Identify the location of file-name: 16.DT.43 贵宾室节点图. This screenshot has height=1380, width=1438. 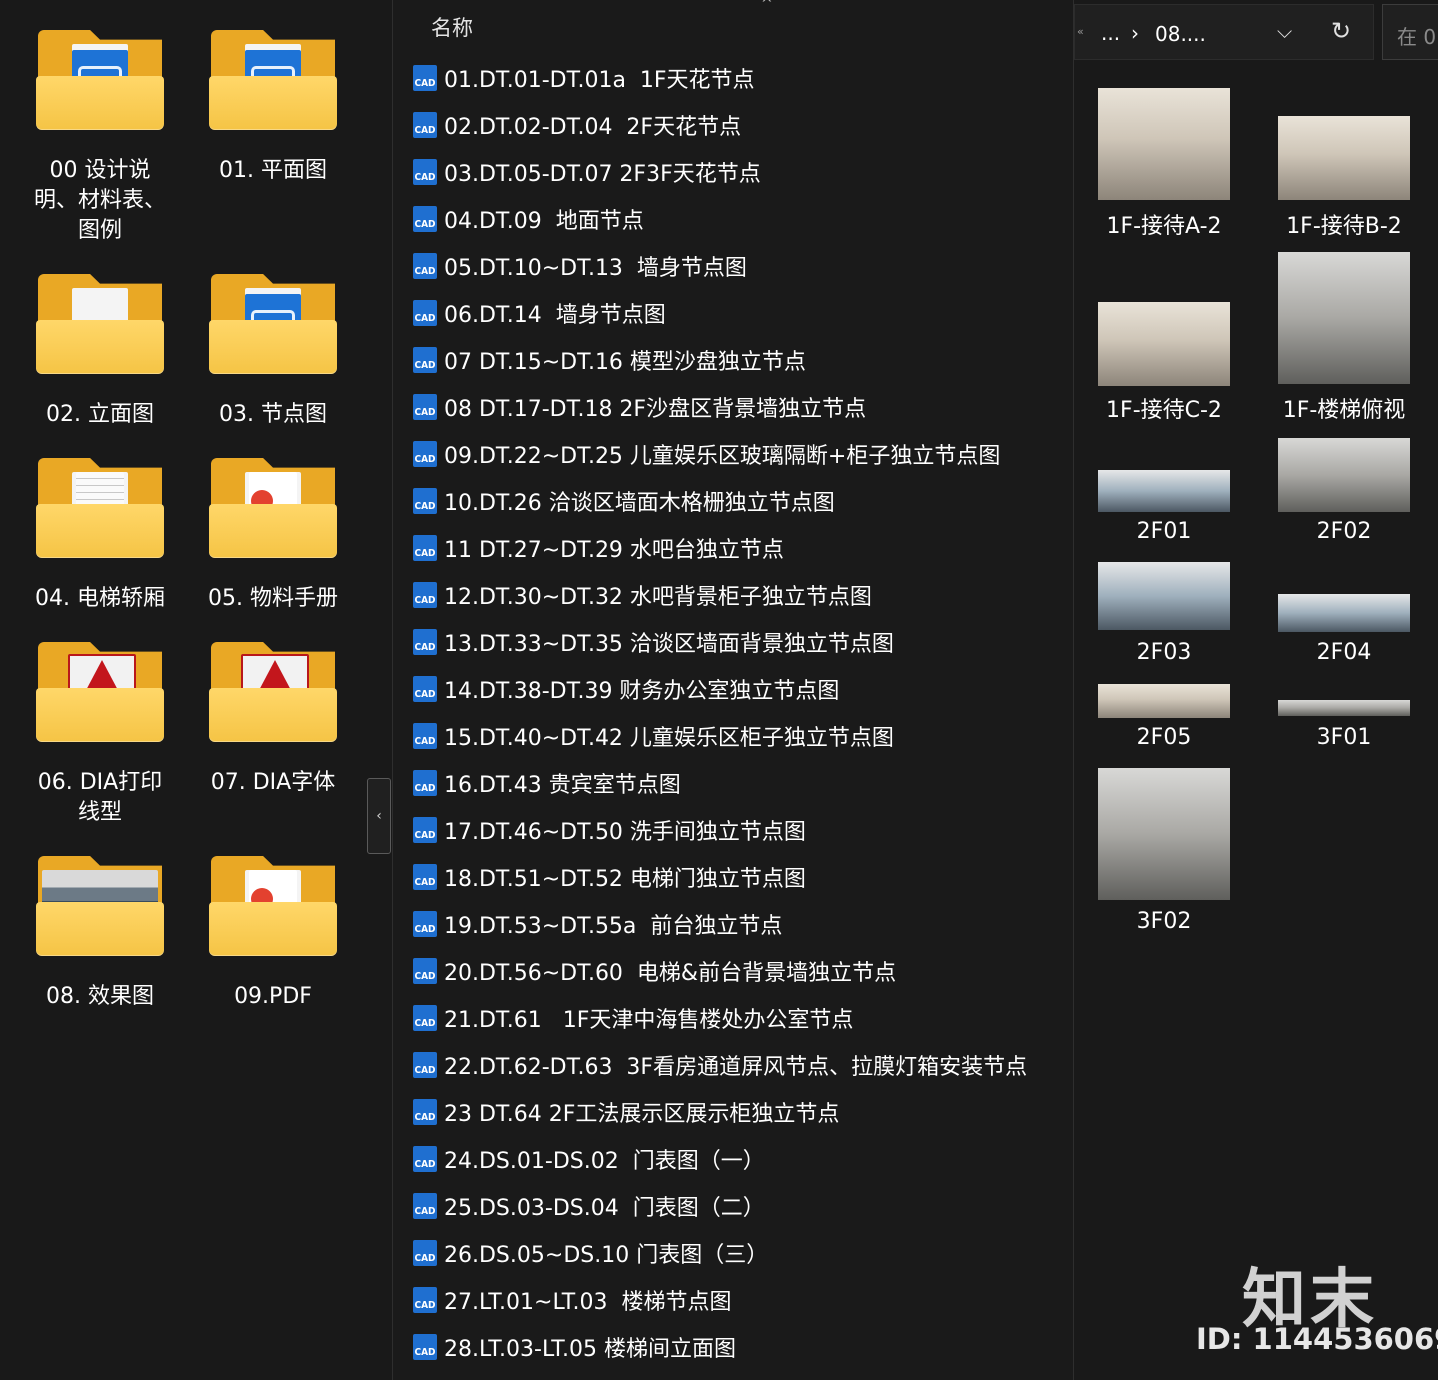
(562, 785).